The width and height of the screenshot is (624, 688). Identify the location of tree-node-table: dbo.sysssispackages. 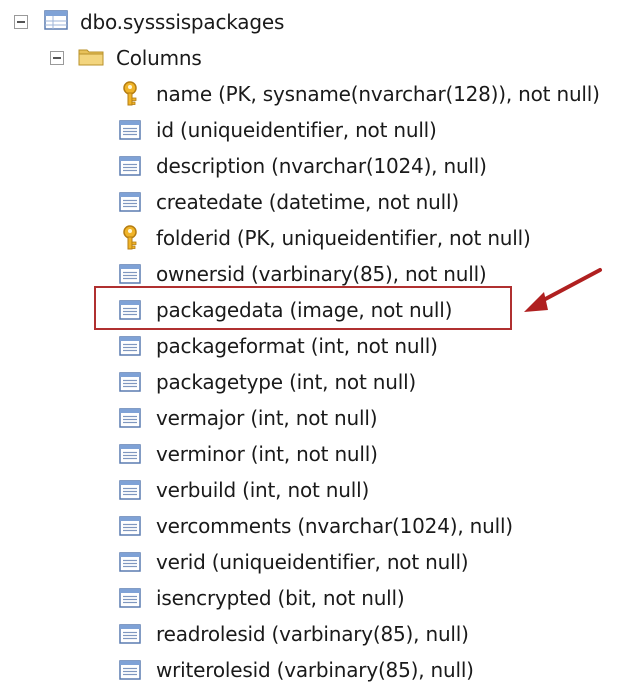
(149, 22).